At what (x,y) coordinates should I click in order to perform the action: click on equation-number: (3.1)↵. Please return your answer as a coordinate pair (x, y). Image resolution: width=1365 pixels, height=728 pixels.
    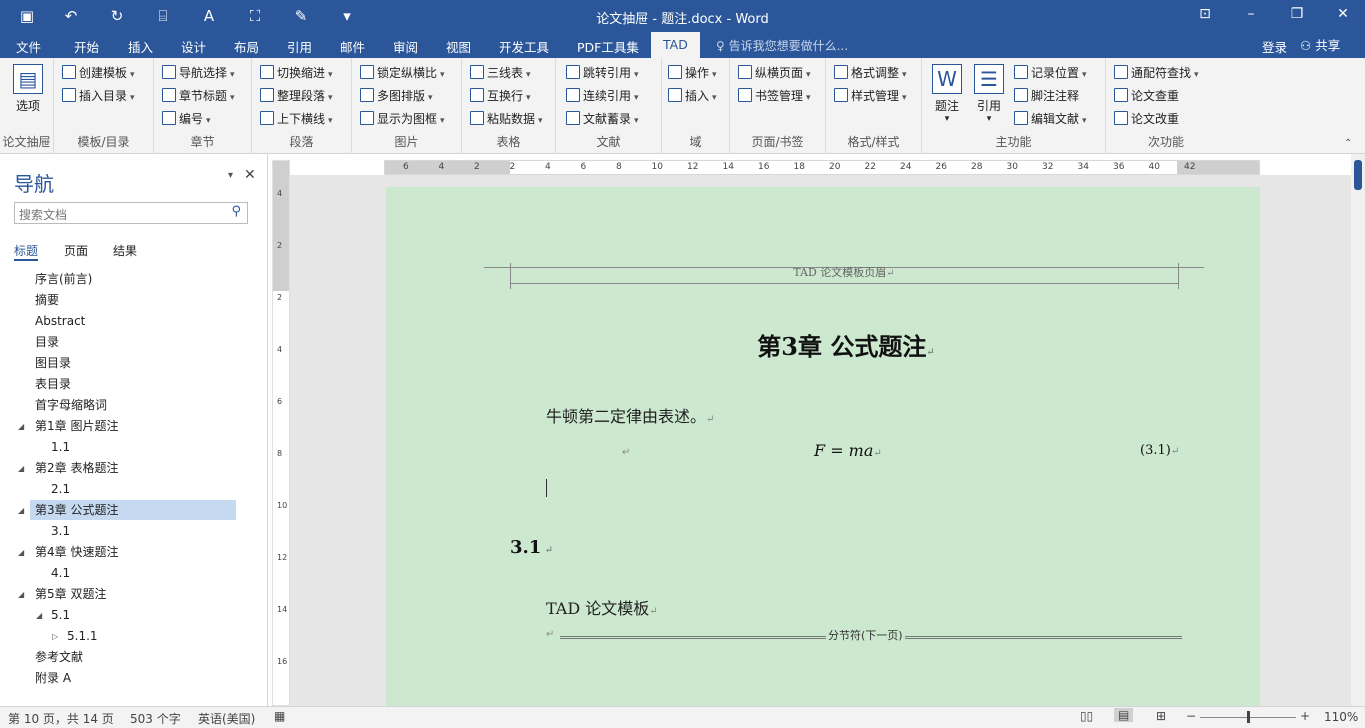
    Looking at the image, I should click on (1159, 450).